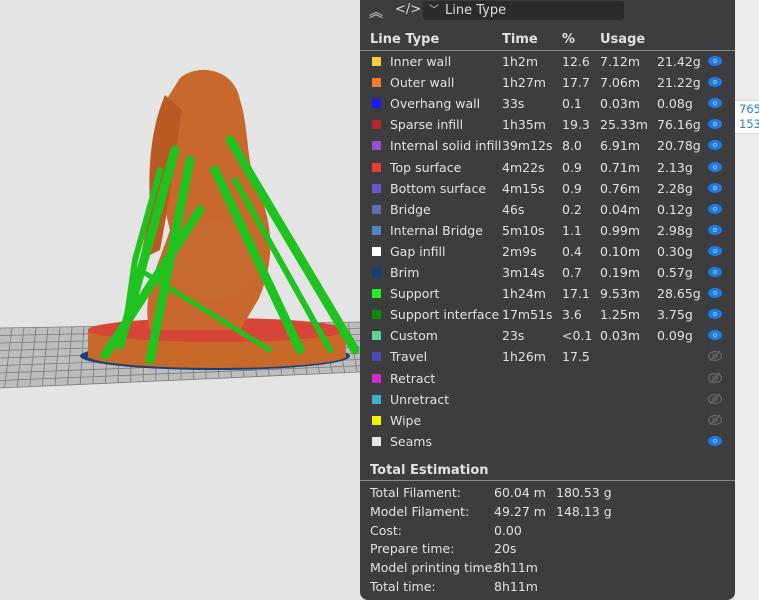 The image size is (759, 600). I want to click on line-type-length: 6.91m, so click(620, 146).